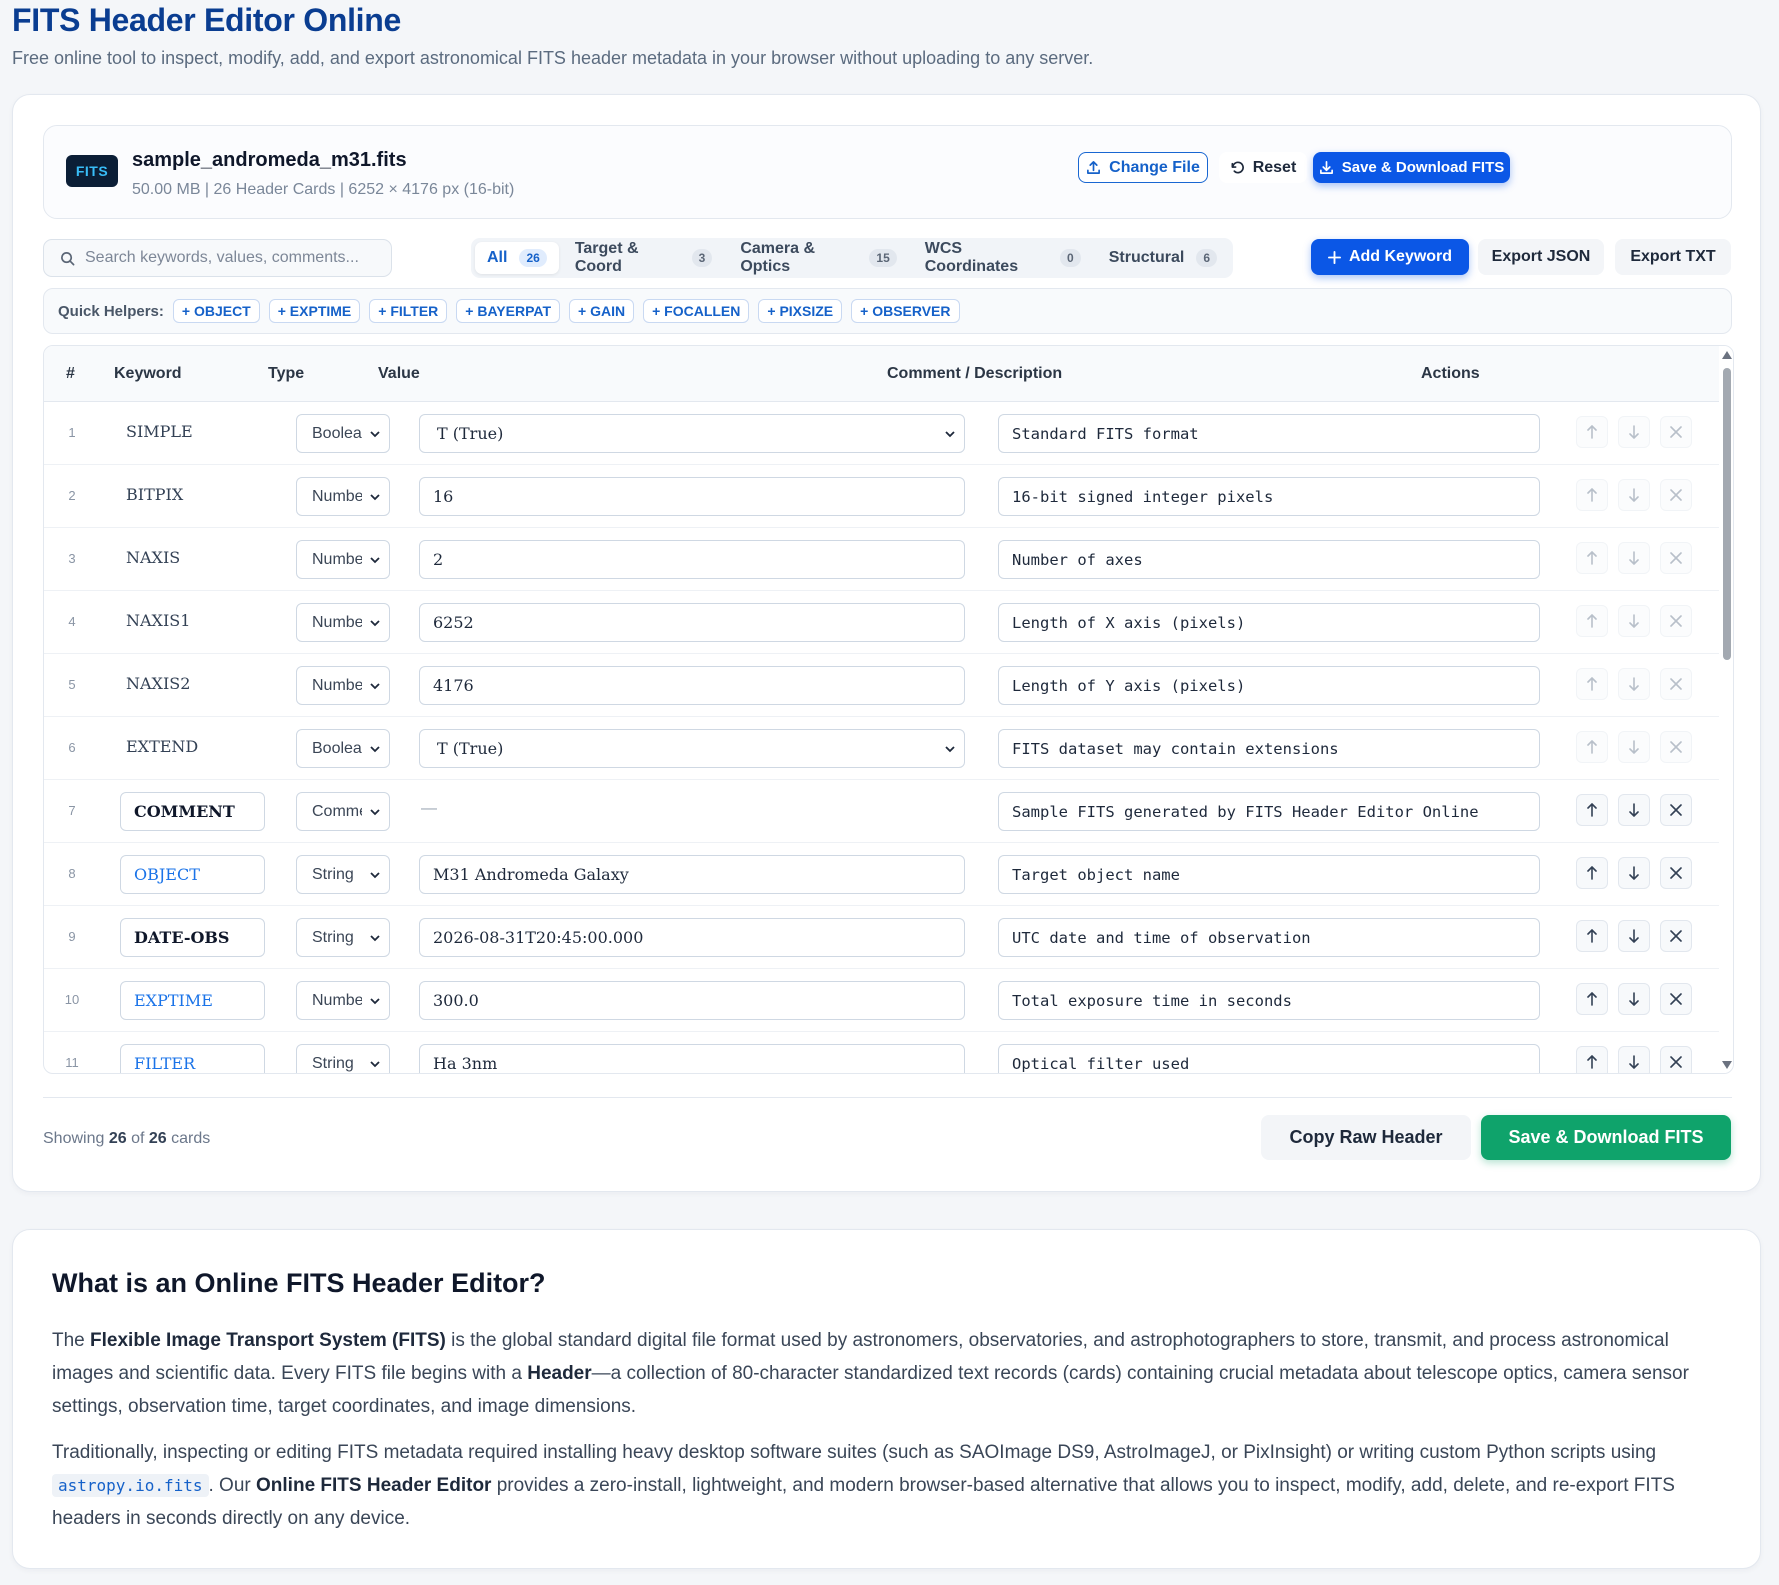 The width and height of the screenshot is (1779, 1585). Describe the element at coordinates (1411, 167) in the screenshot. I see `save-download-fits-button: Save & Download FITS` at that location.